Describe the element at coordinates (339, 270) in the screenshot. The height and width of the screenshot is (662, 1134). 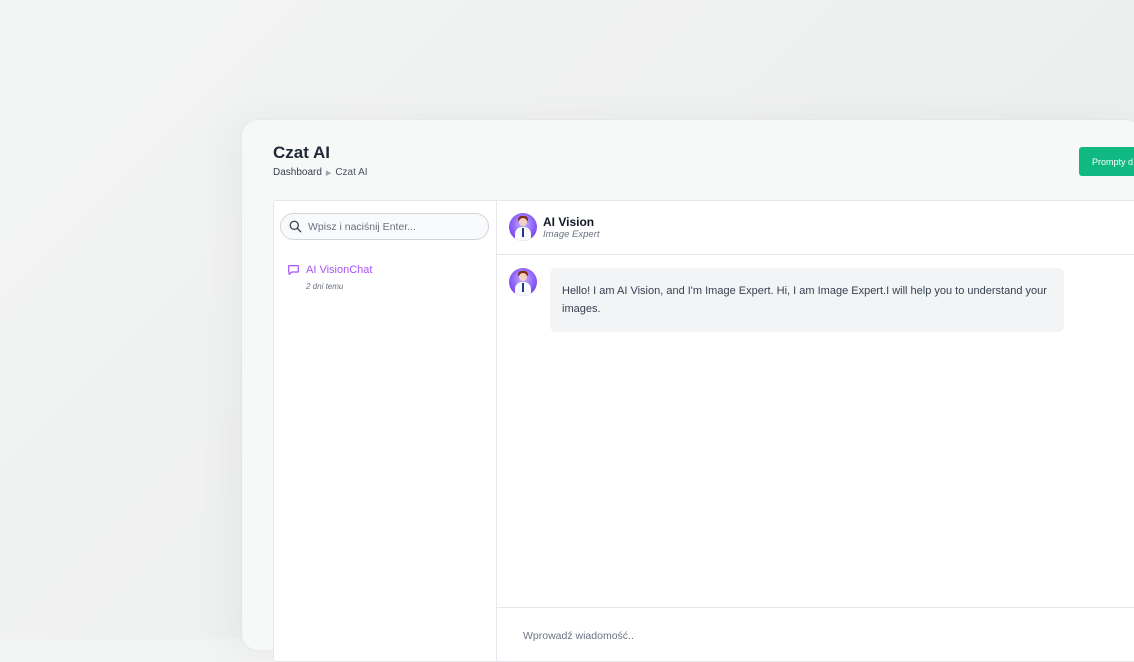
I see `chat-item-name: AI VisionChat` at that location.